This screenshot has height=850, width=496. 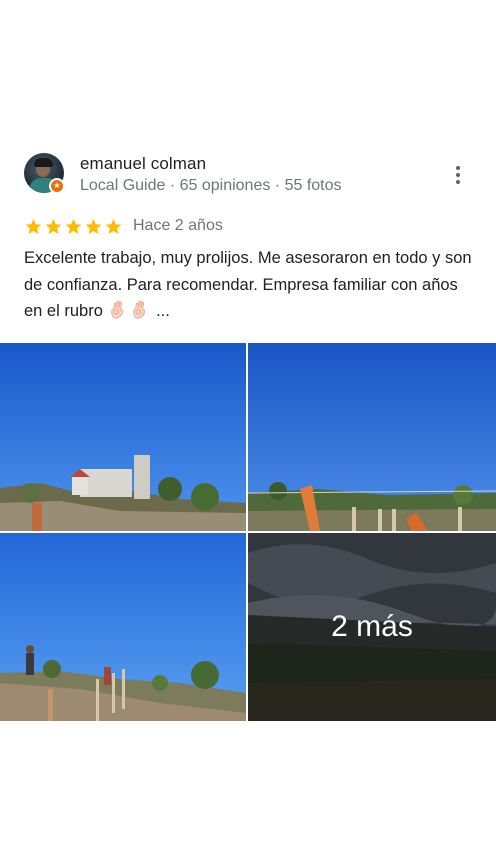 I want to click on more-photos-tile: 2 más, so click(x=372, y=627).